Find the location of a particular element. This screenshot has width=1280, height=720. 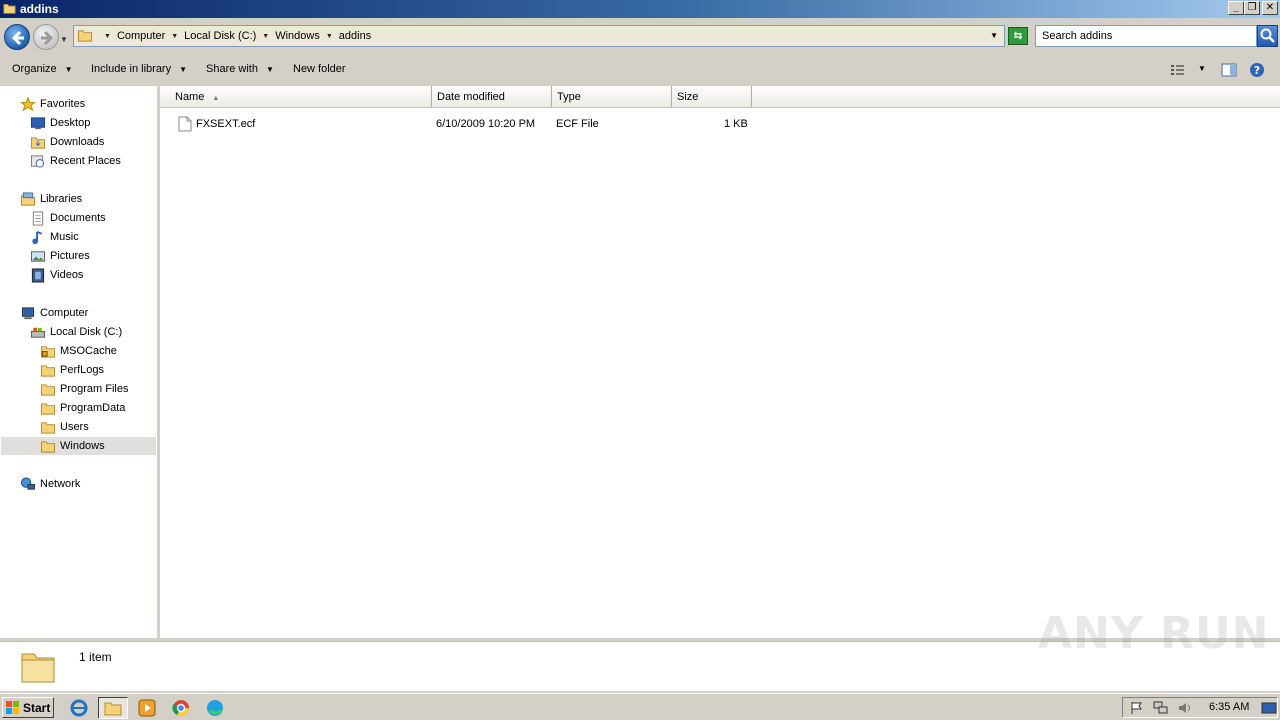

back-arrow-icon is located at coordinates (17, 38).